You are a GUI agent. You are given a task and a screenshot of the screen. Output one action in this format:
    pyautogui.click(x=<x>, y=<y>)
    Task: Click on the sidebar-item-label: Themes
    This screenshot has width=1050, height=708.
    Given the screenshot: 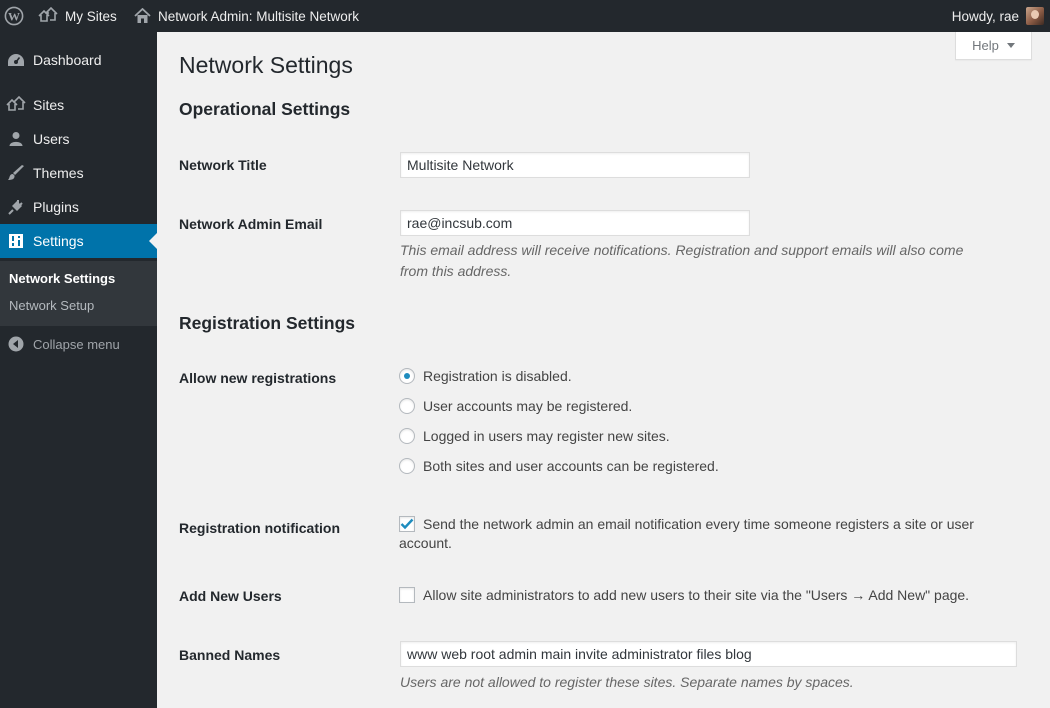 What is the action you would take?
    pyautogui.click(x=58, y=173)
    